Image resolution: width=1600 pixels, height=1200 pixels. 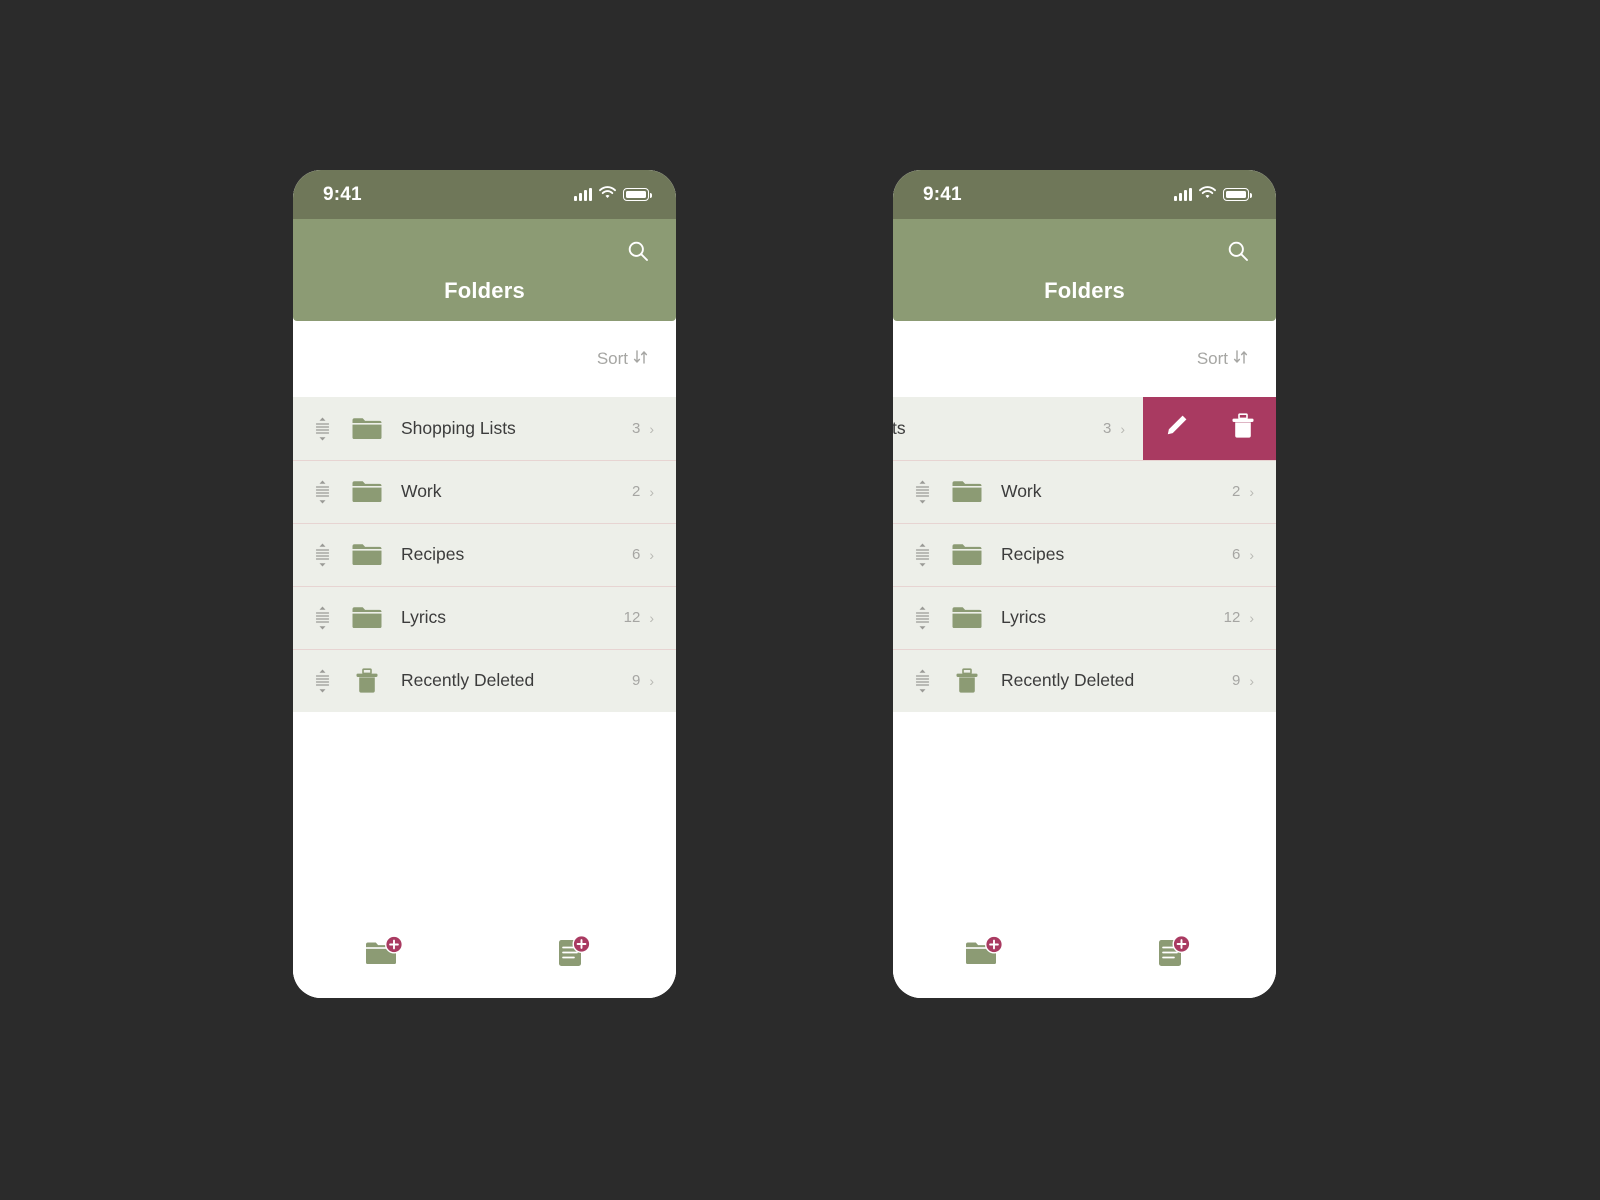 I want to click on row-trailing: 3 ›, so click(x=643, y=428).